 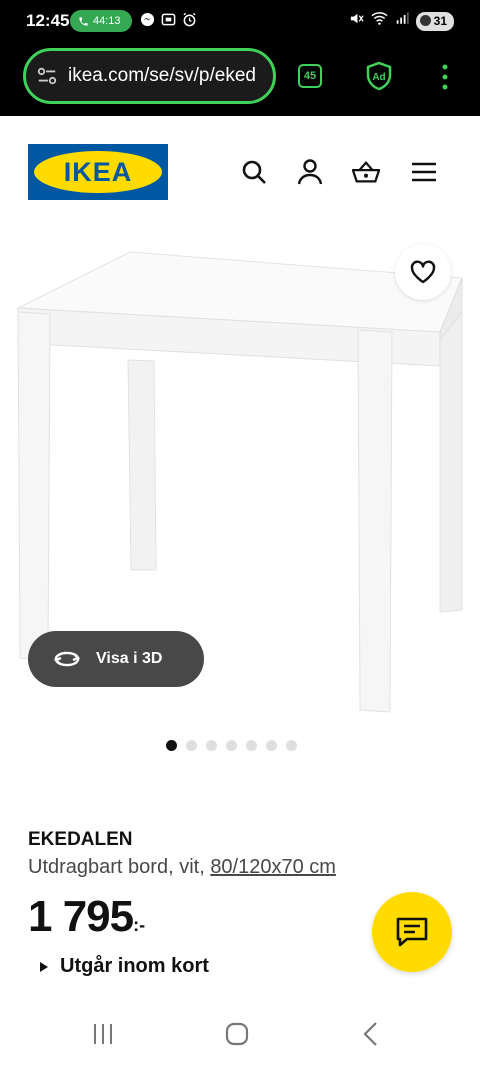 I want to click on ikea-logo: IKEA, so click(x=98, y=172).